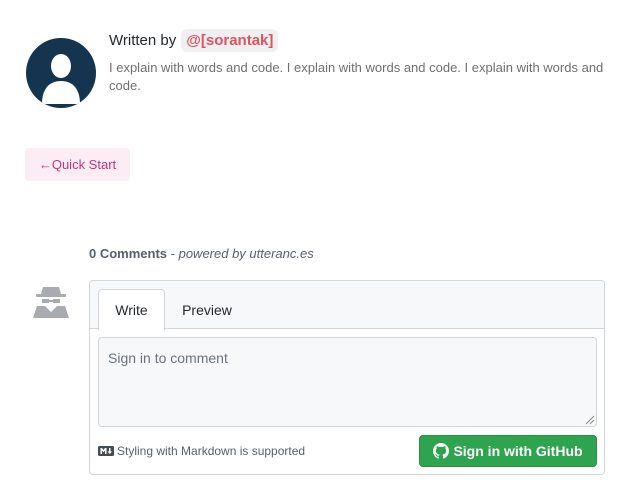 This screenshot has width=634, height=496. Describe the element at coordinates (230, 40) in the screenshot. I see `author-handle-link: @[sorantak]` at that location.